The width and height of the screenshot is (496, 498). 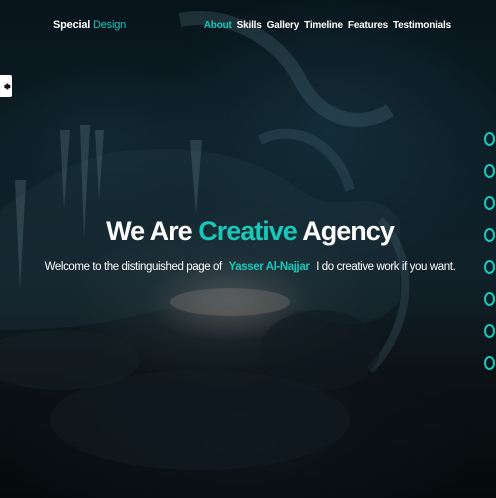 I want to click on logo: Special Design, so click(x=89, y=25).